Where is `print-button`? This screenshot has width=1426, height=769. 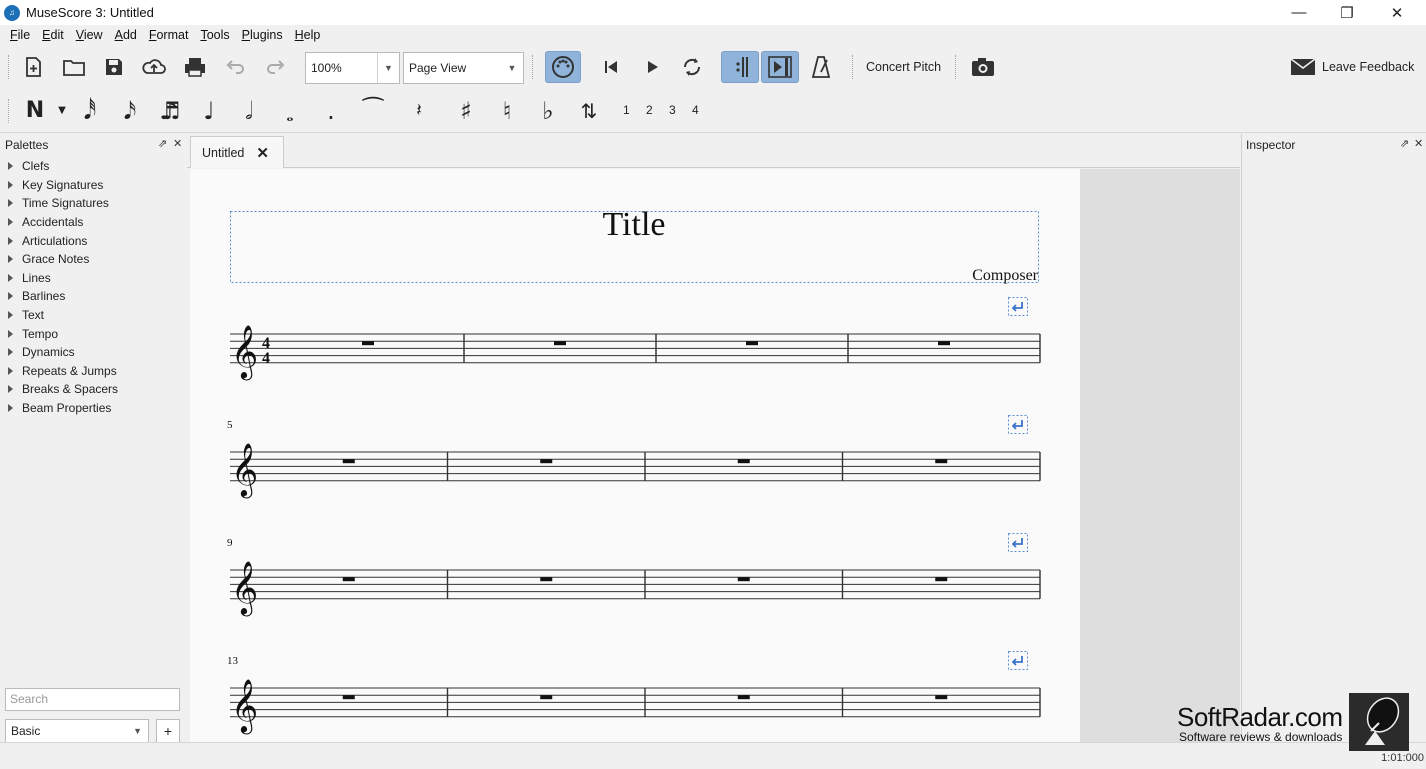
print-button is located at coordinates (195, 67).